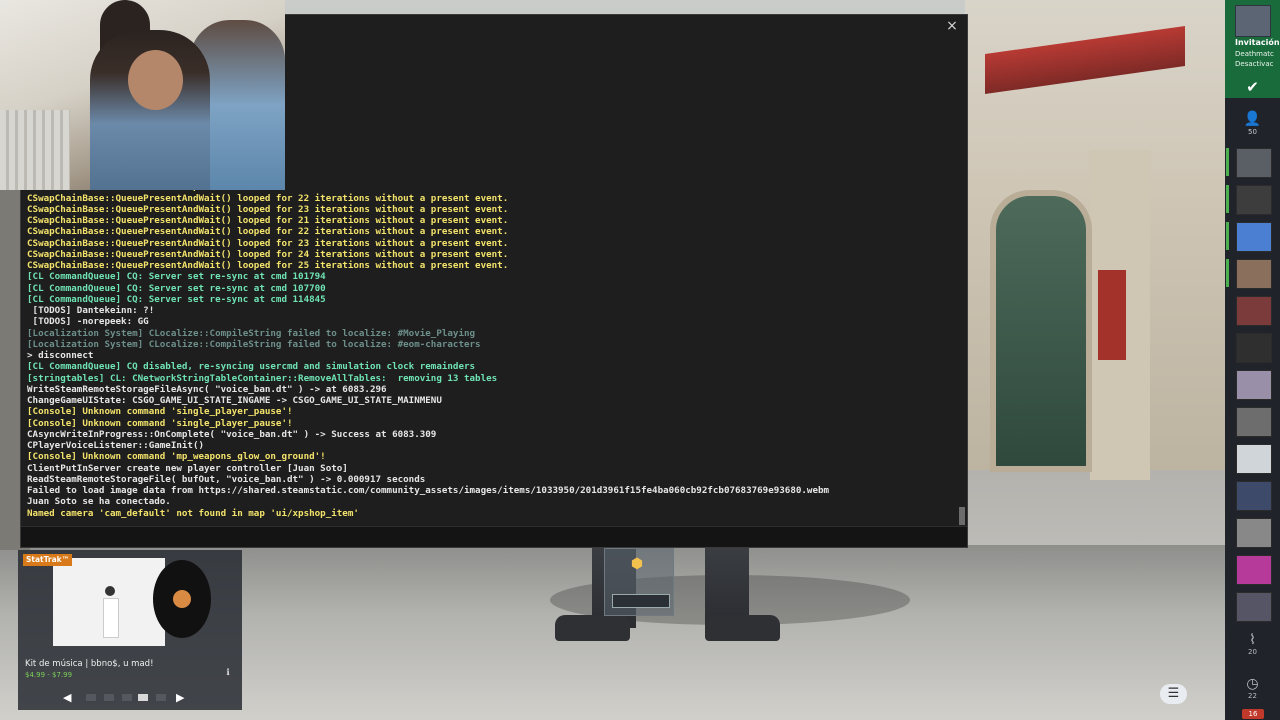 This screenshot has width=1280, height=720. What do you see at coordinates (99, 502) in the screenshot?
I see `console-line: Juan Soto se ha conectado.` at bounding box center [99, 502].